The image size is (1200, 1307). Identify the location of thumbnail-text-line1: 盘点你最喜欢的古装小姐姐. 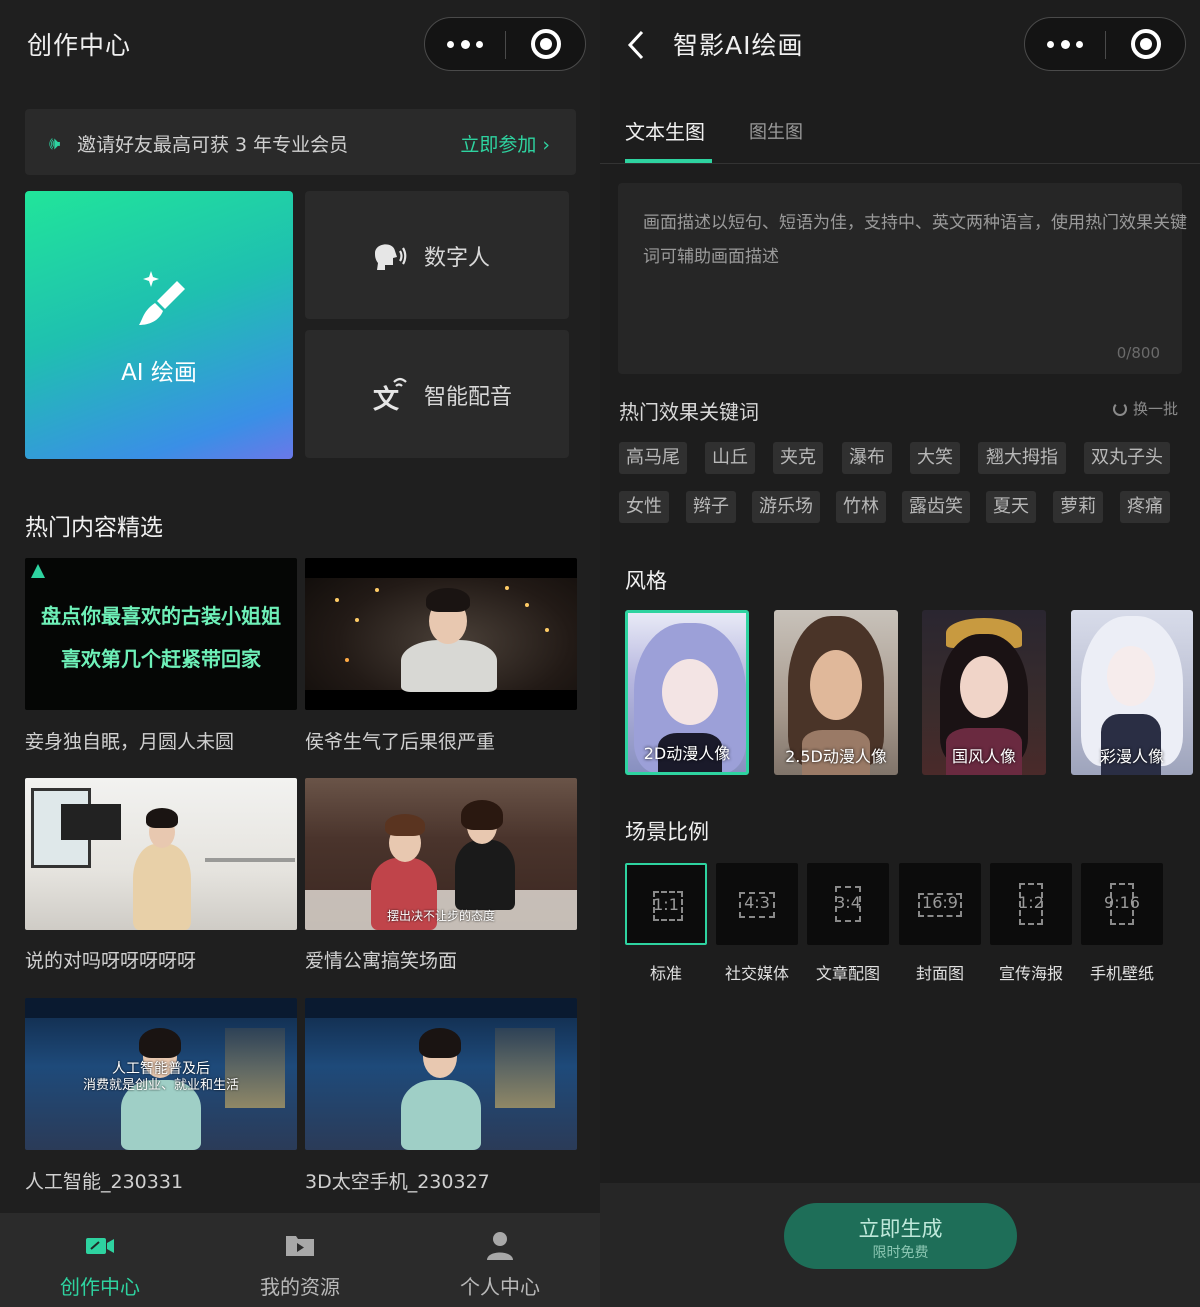
(161, 616).